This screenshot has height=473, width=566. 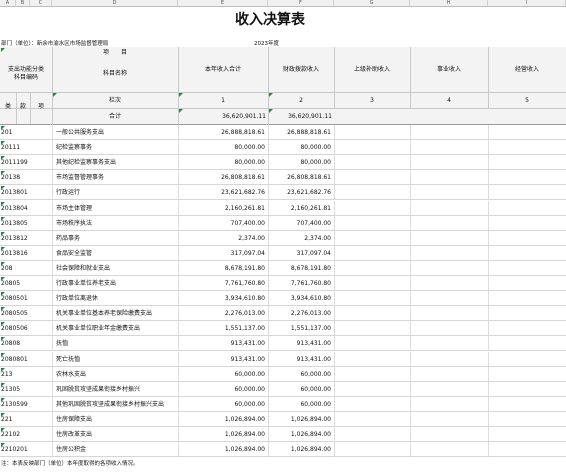 I want to click on subject-name-cell: 机关事业单位基本养老保险缴费支出, so click(x=116, y=313).